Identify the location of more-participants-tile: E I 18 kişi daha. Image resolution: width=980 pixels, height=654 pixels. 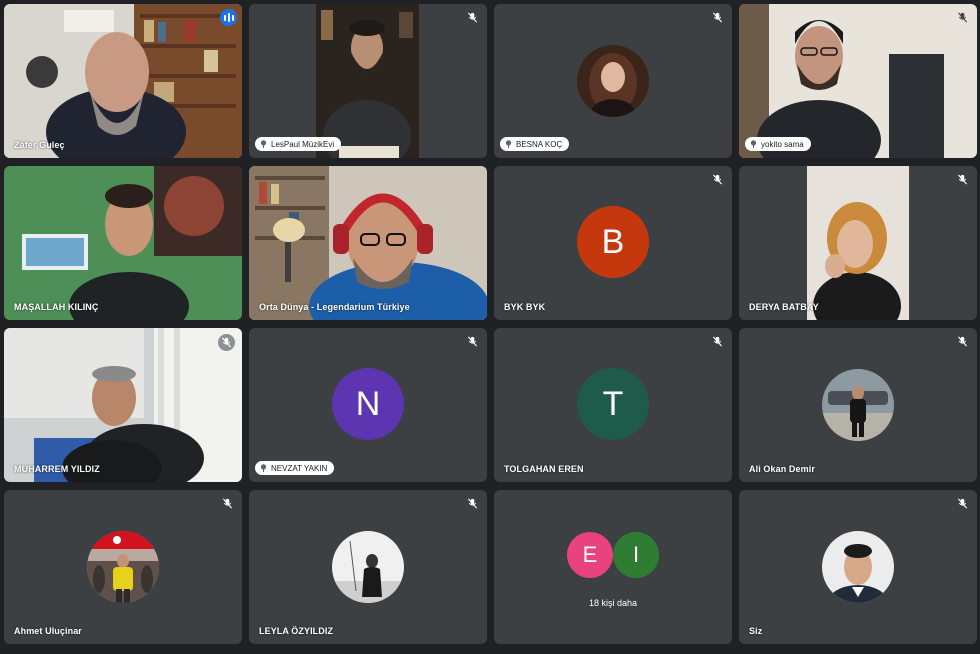
(613, 567).